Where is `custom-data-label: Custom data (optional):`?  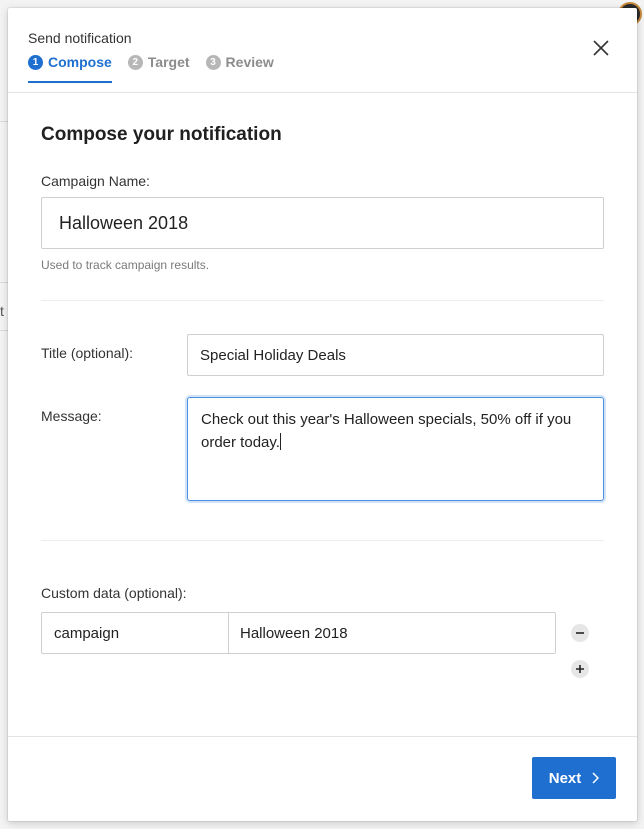 custom-data-label: Custom data (optional): is located at coordinates (114, 593).